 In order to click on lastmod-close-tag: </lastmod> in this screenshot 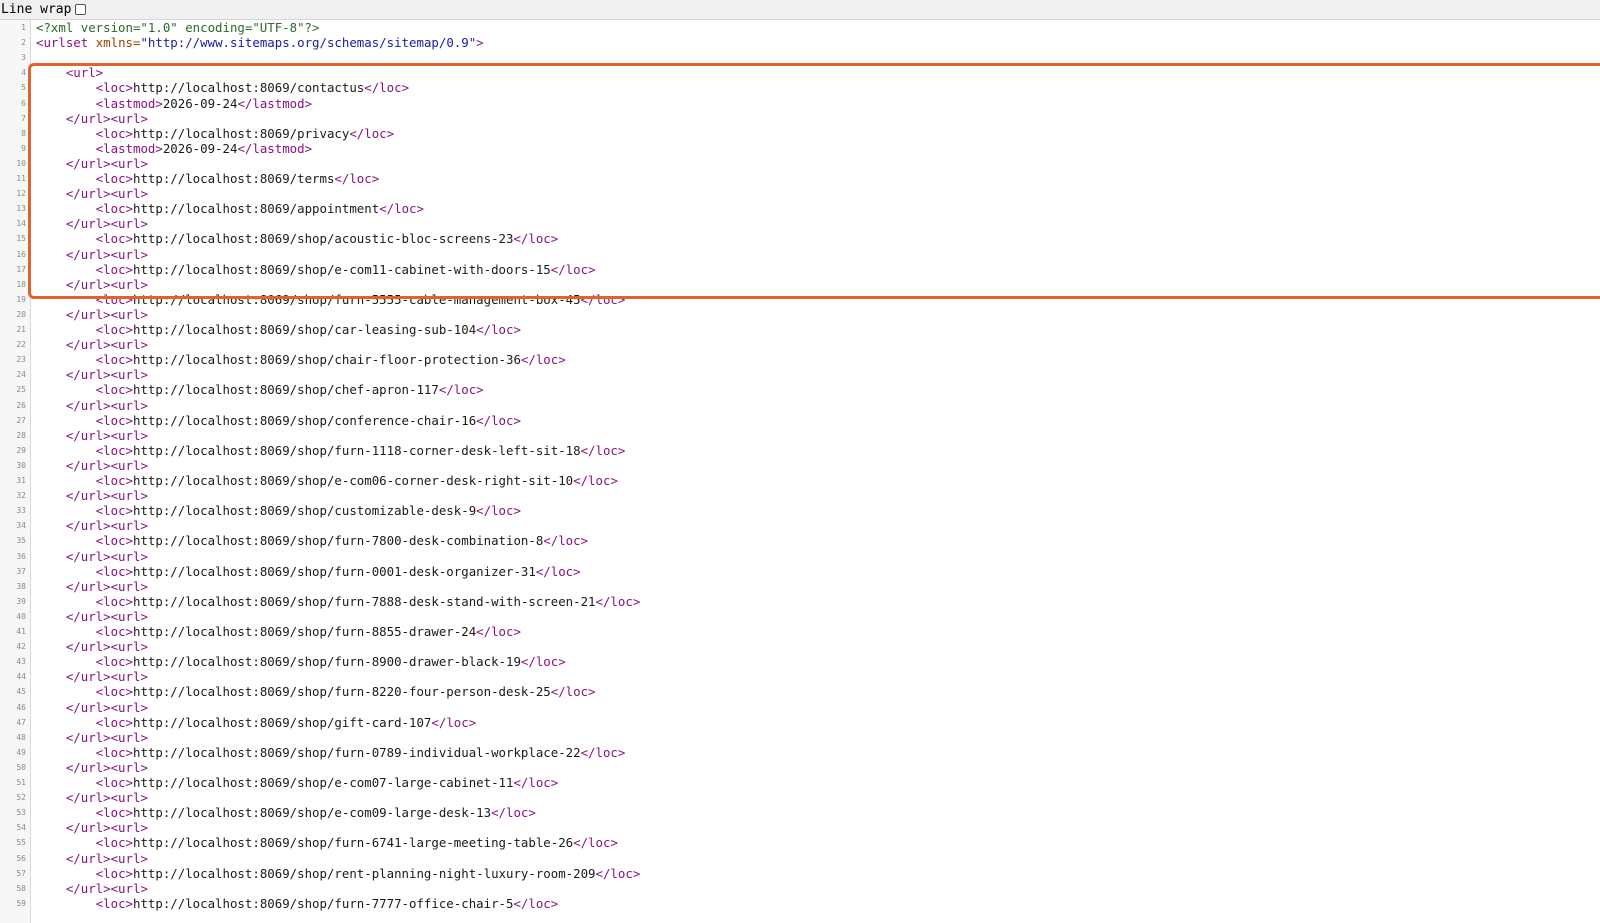, I will do `click(275, 148)`.